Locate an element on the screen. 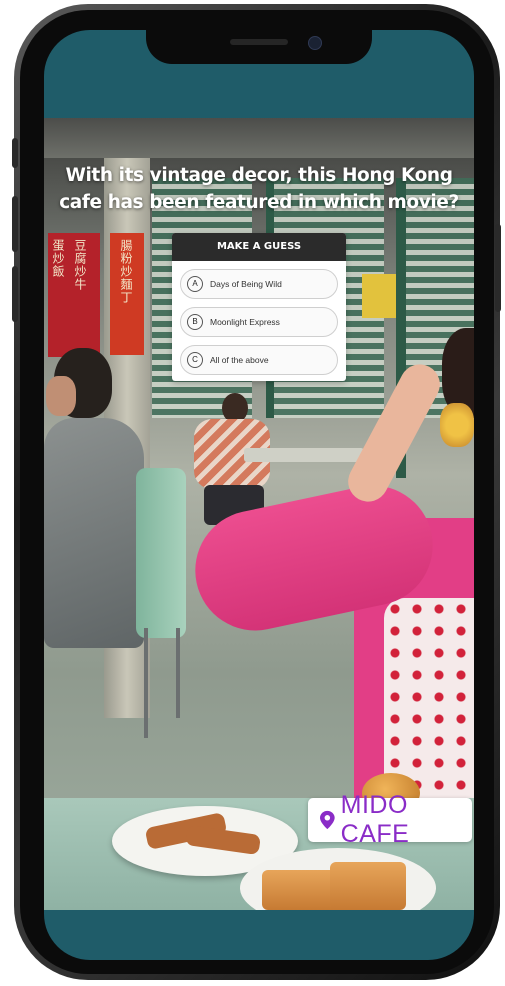 The image size is (505, 986). red-sign: 蛋炒飯 豆腐炒牛 is located at coordinates (74, 295).